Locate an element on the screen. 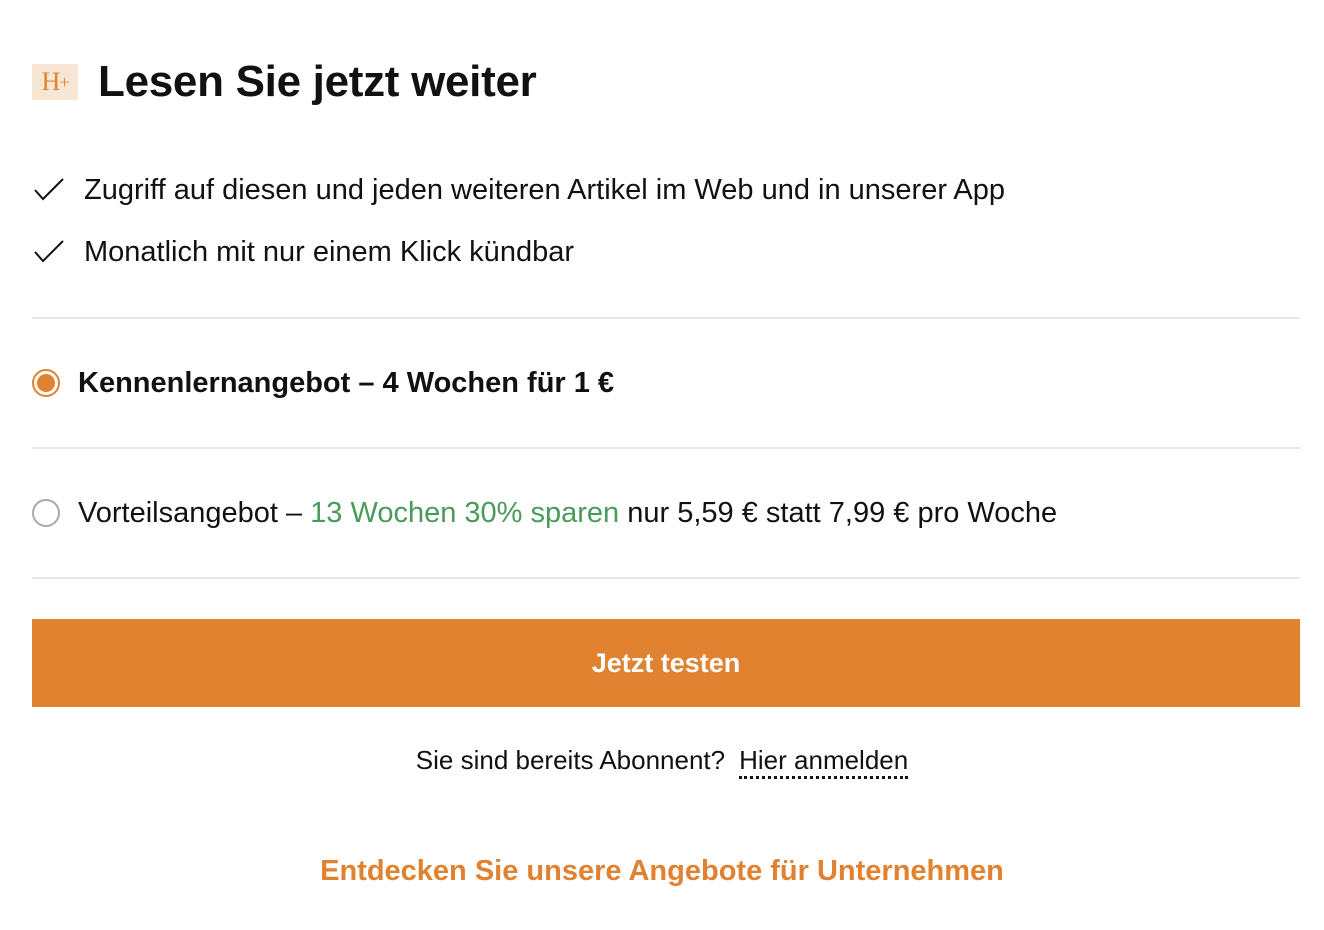 This screenshot has width=1324, height=930. offer-savings-highlight: 13 Wochen 30% sparen is located at coordinates (465, 512).